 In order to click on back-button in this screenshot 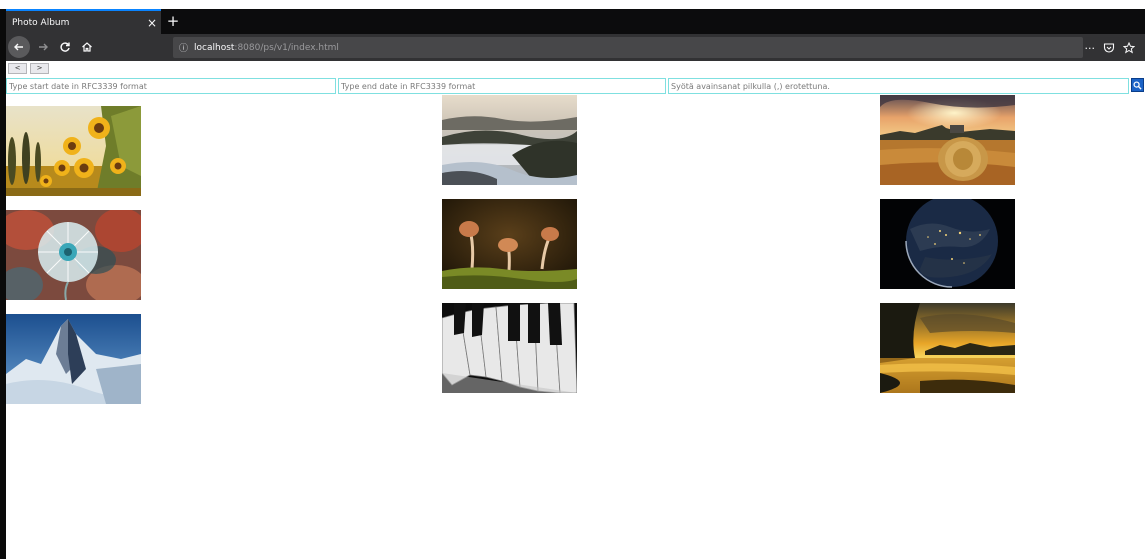, I will do `click(19, 47)`.